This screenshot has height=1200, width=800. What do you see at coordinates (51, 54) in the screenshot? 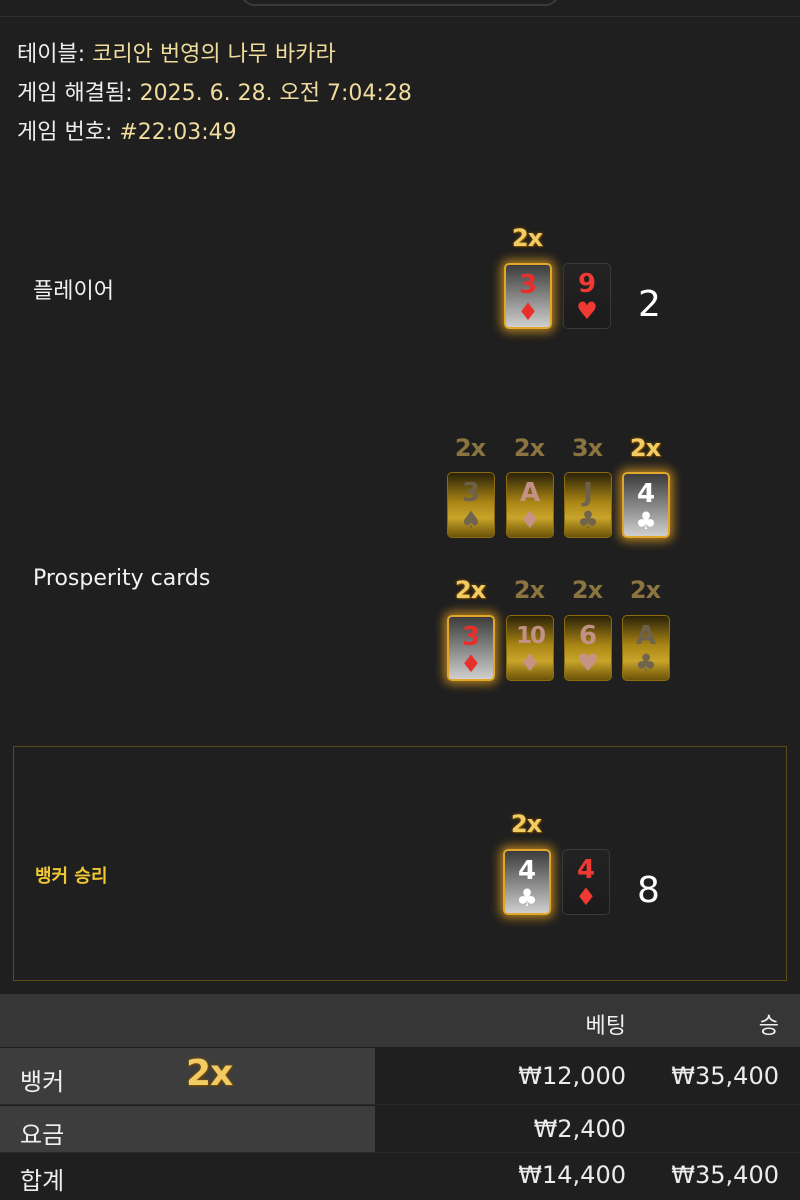
I see `table-label: 테이블:` at bounding box center [51, 54].